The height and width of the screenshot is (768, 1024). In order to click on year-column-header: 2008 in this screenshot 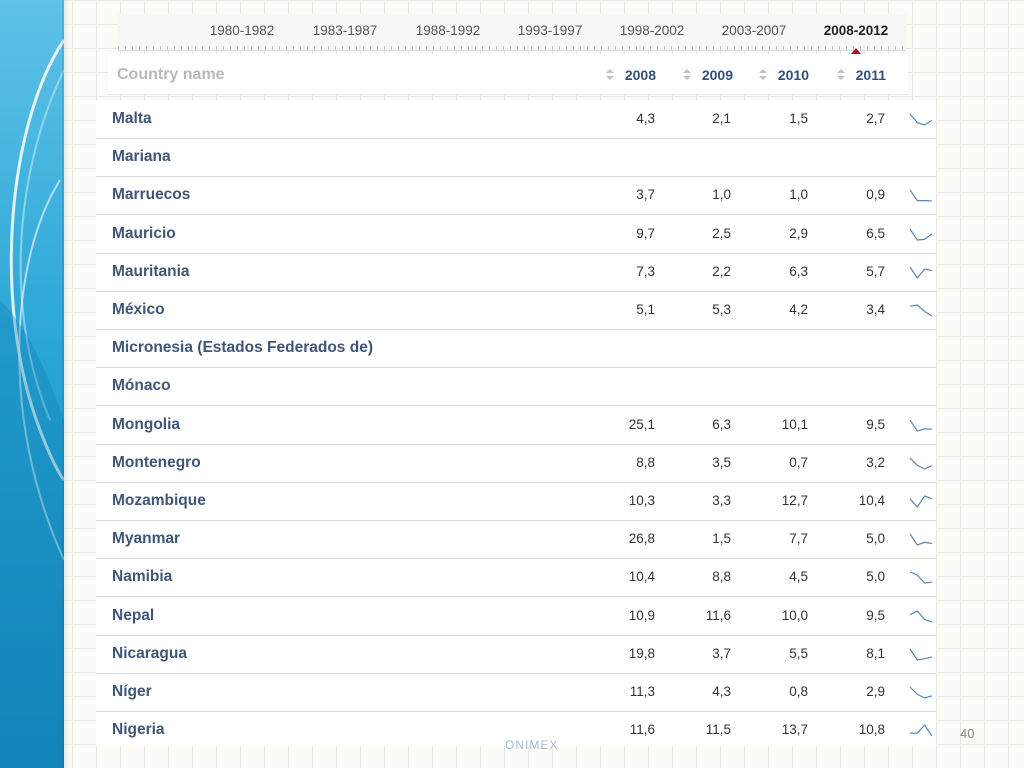, I will do `click(625, 75)`.